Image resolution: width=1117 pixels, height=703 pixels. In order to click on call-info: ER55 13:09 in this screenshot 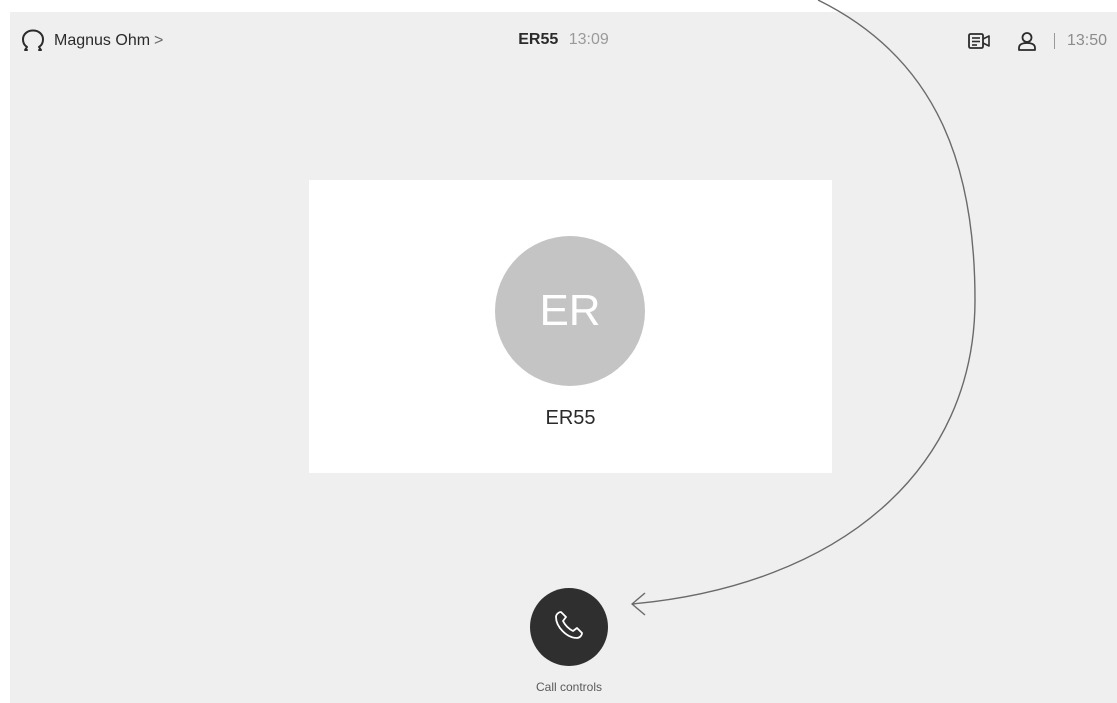, I will do `click(563, 40)`.